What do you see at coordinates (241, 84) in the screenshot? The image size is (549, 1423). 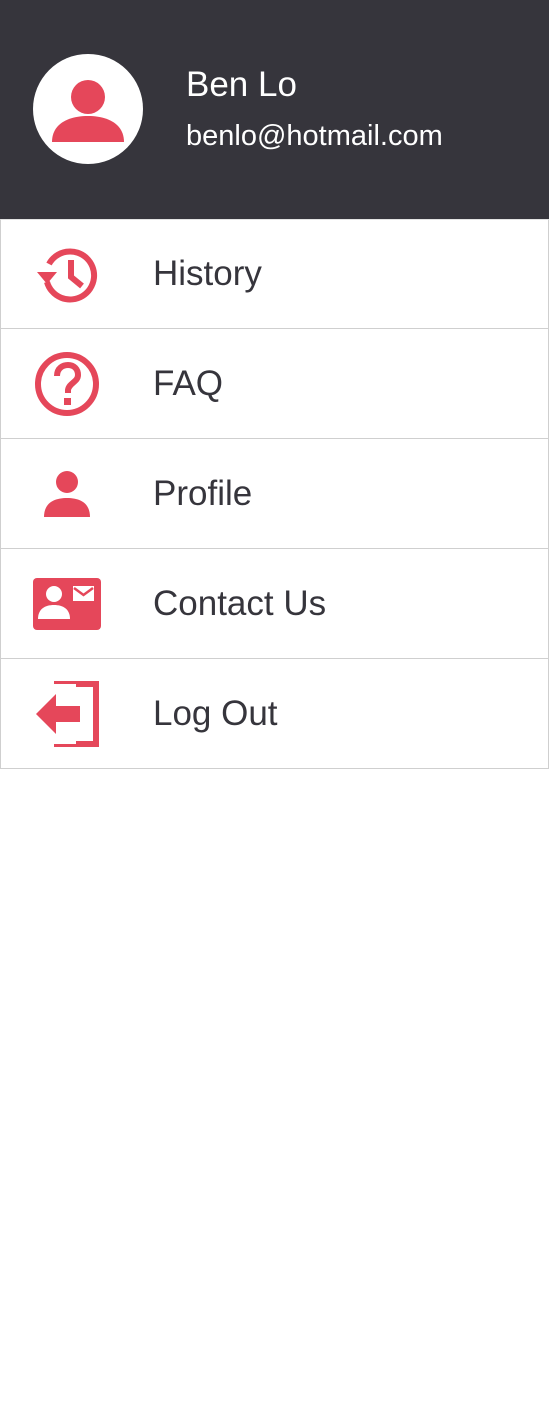 I see `user-name: Ben Lo` at bounding box center [241, 84].